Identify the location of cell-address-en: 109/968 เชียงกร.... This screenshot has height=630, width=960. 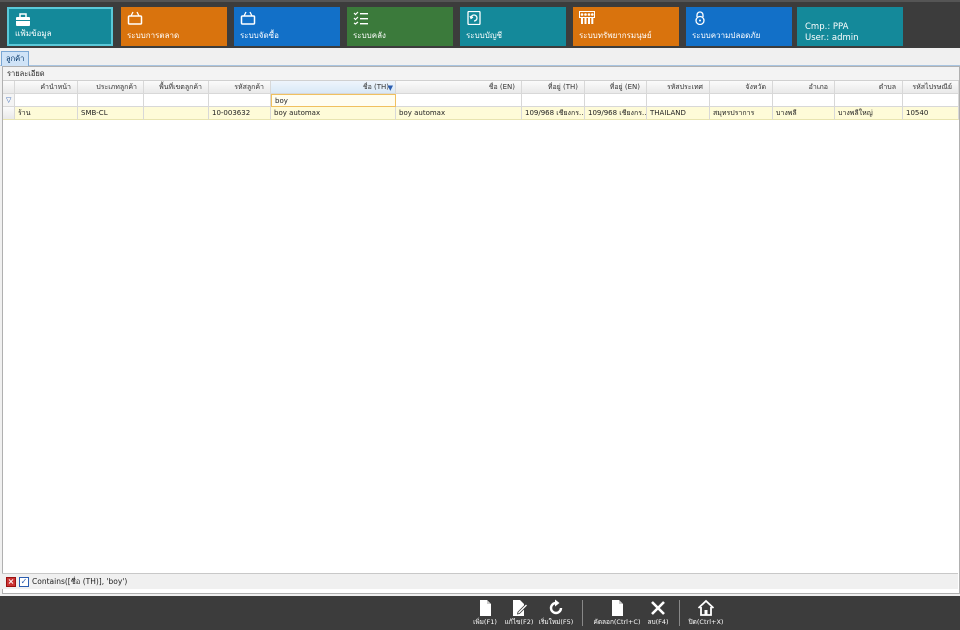
(616, 113).